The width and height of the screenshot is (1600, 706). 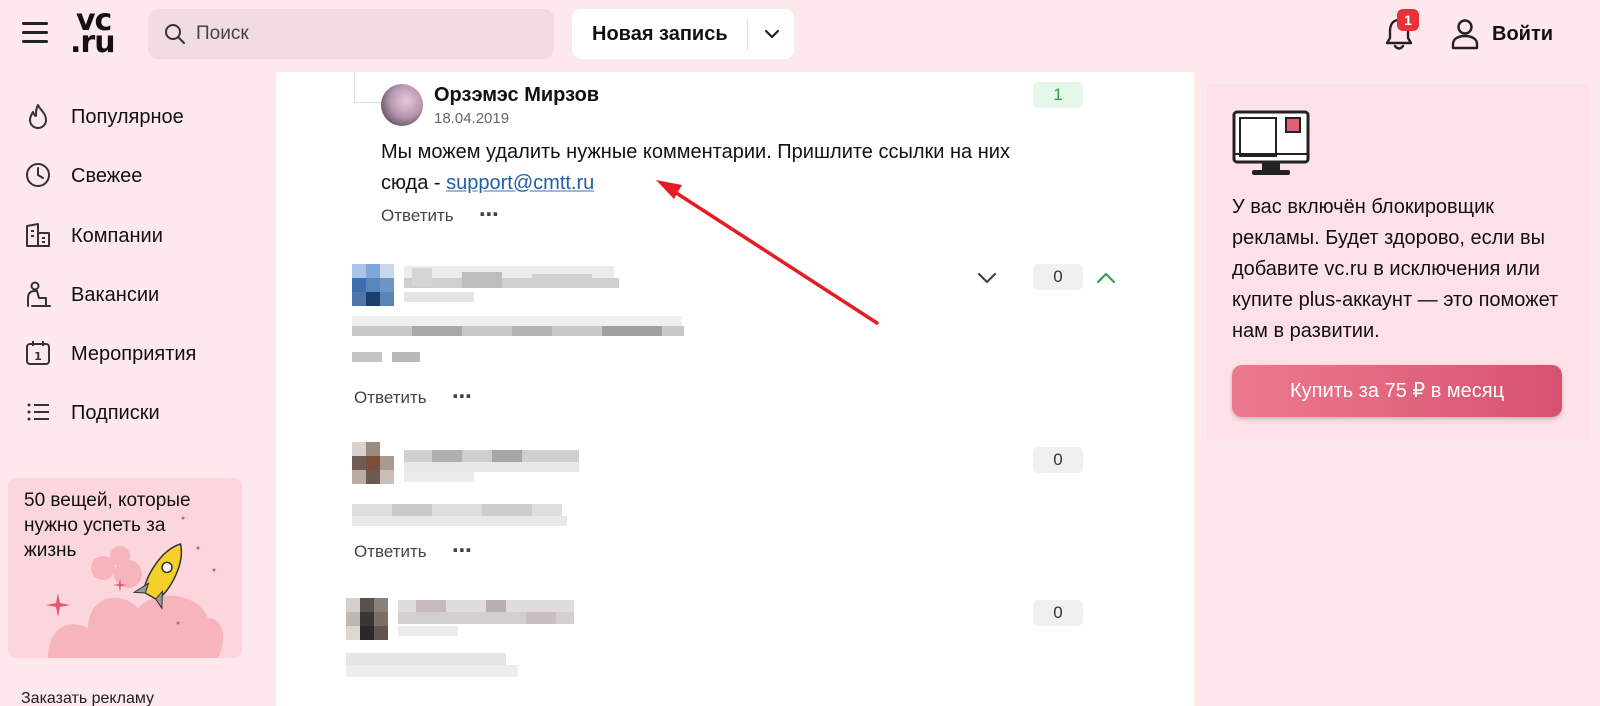 I want to click on calendar-icon: 1, so click(x=38, y=353).